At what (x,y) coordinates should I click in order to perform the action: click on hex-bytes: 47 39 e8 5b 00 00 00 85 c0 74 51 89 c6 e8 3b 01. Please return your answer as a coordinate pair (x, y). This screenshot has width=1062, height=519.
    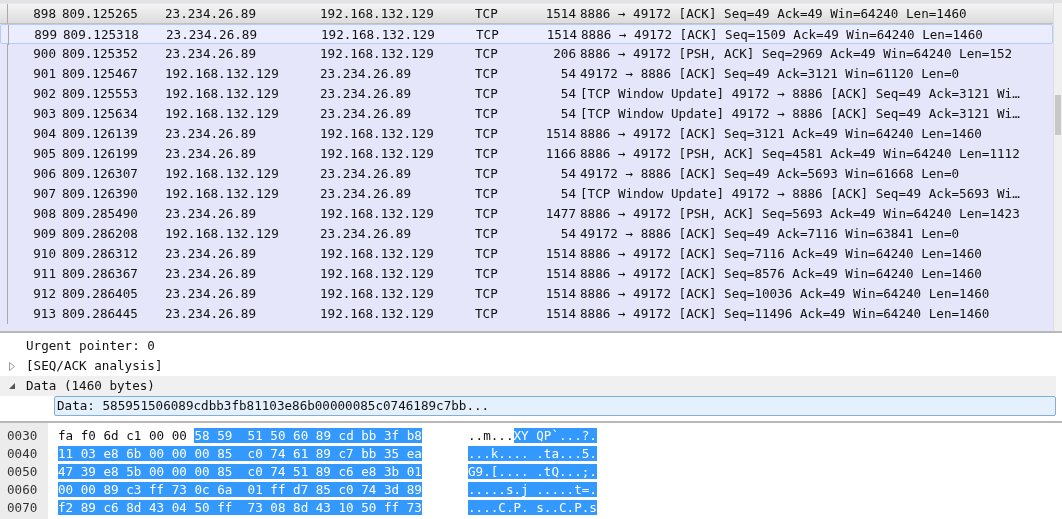
    Looking at the image, I should click on (240, 471).